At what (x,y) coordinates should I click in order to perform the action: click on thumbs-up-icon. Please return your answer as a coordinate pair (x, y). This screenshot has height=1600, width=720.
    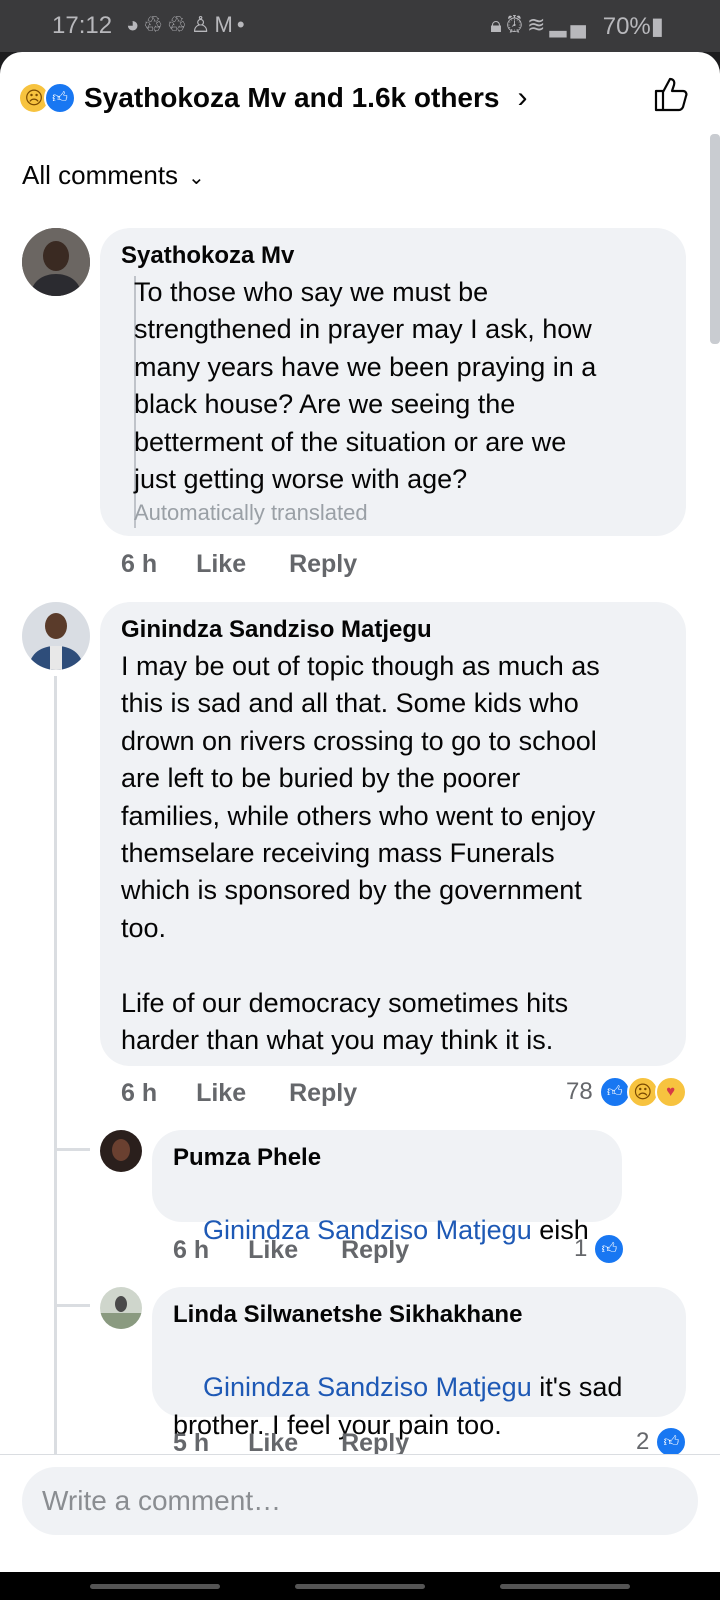
    Looking at the image, I should click on (672, 94).